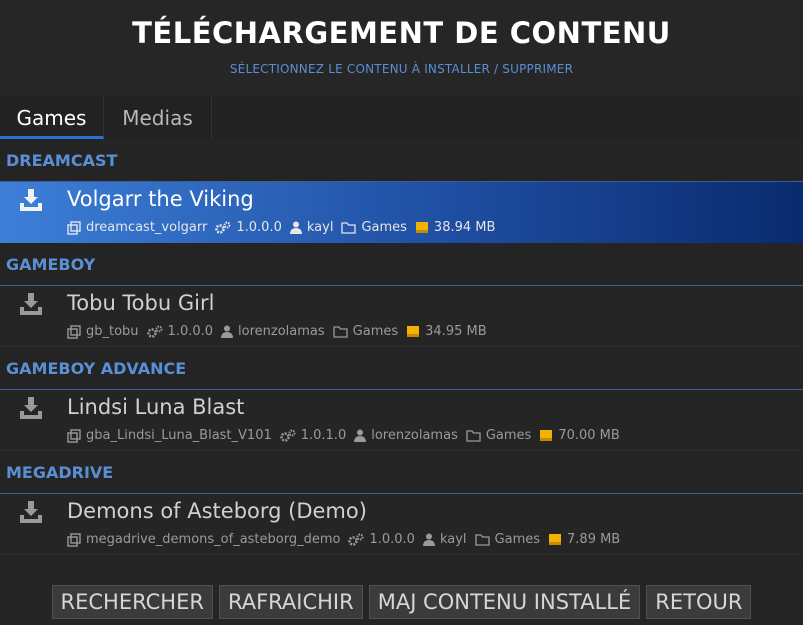  I want to click on back-button: RETOUR, so click(699, 602).